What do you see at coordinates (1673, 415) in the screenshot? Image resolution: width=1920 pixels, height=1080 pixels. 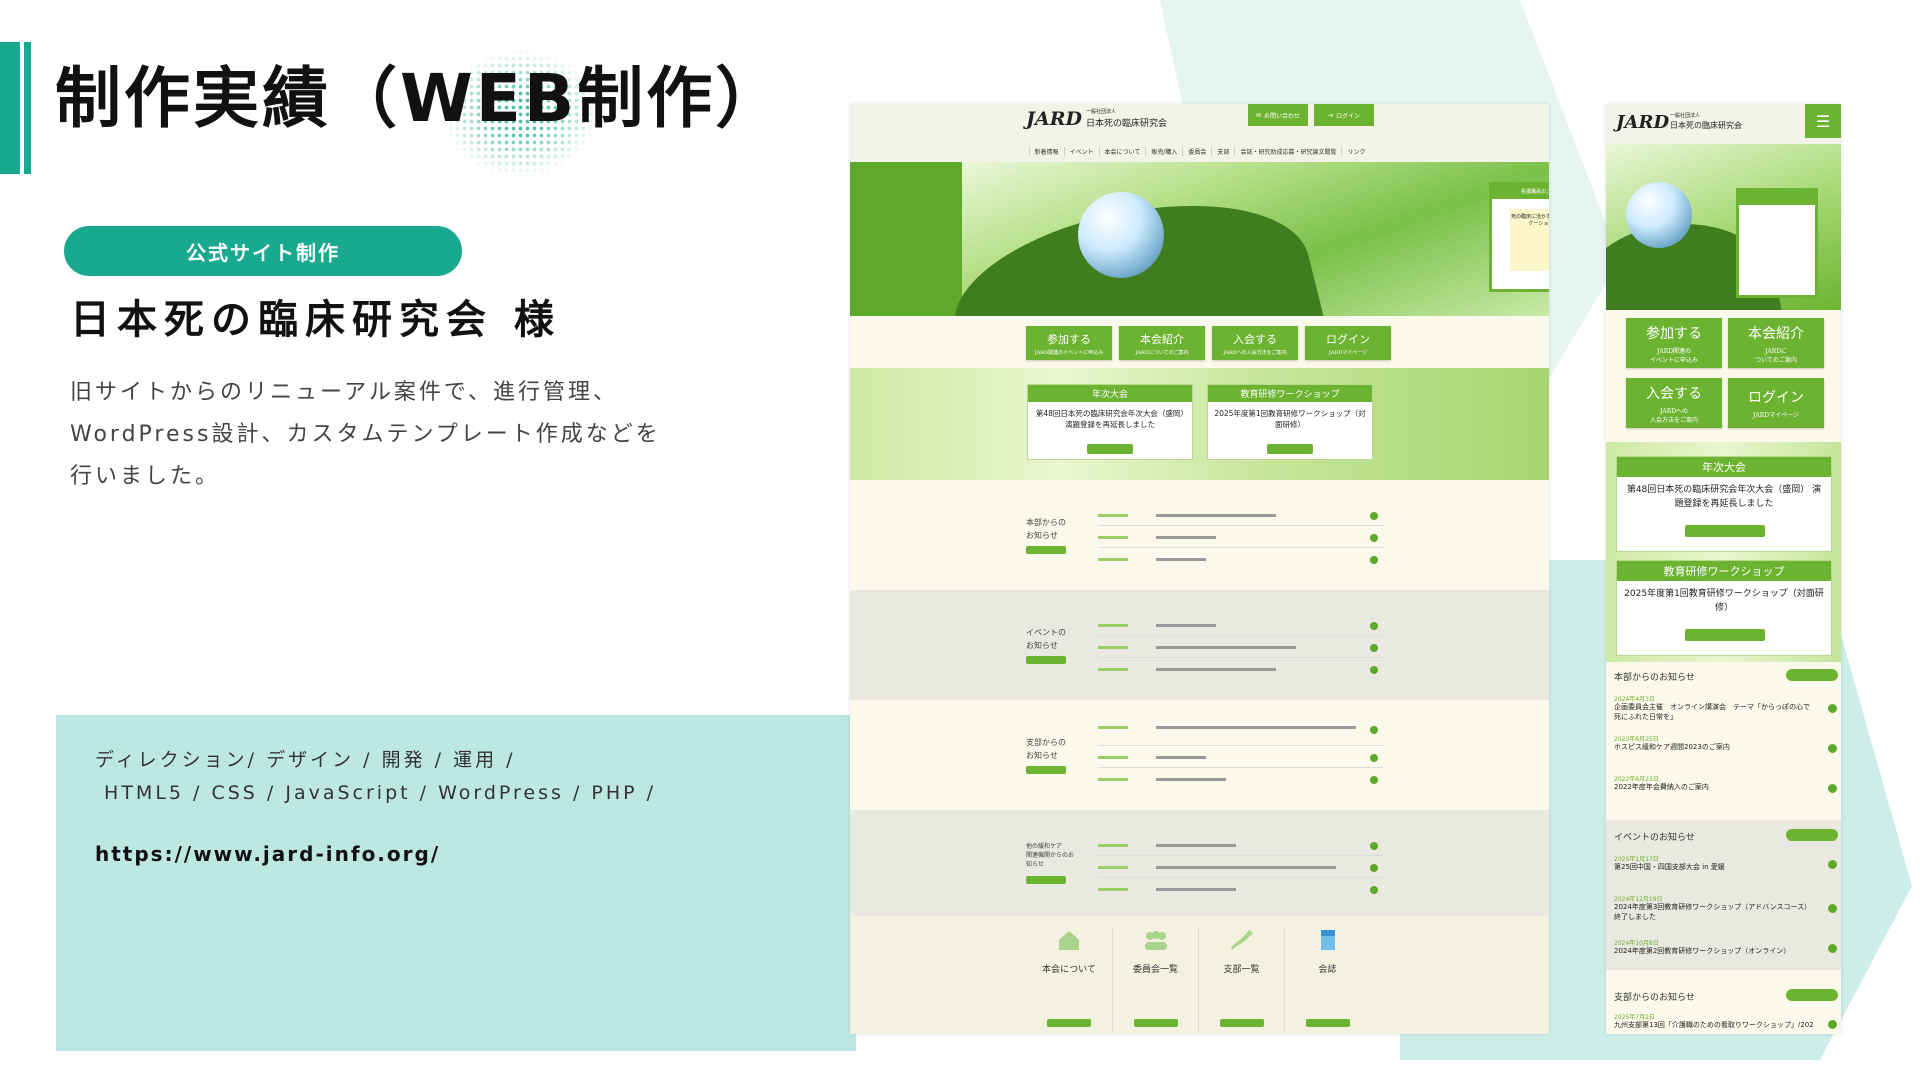 I see `button-sub: JARDへの 入会方法をご案内` at bounding box center [1673, 415].